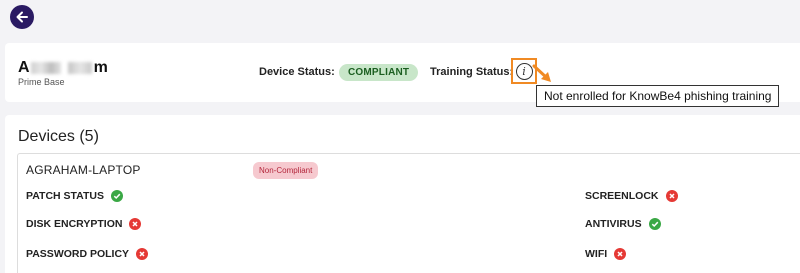 Image resolution: width=800 pixels, height=273 pixels. What do you see at coordinates (379, 72) in the screenshot?
I see `device-status-badge: COMPLIANT` at bounding box center [379, 72].